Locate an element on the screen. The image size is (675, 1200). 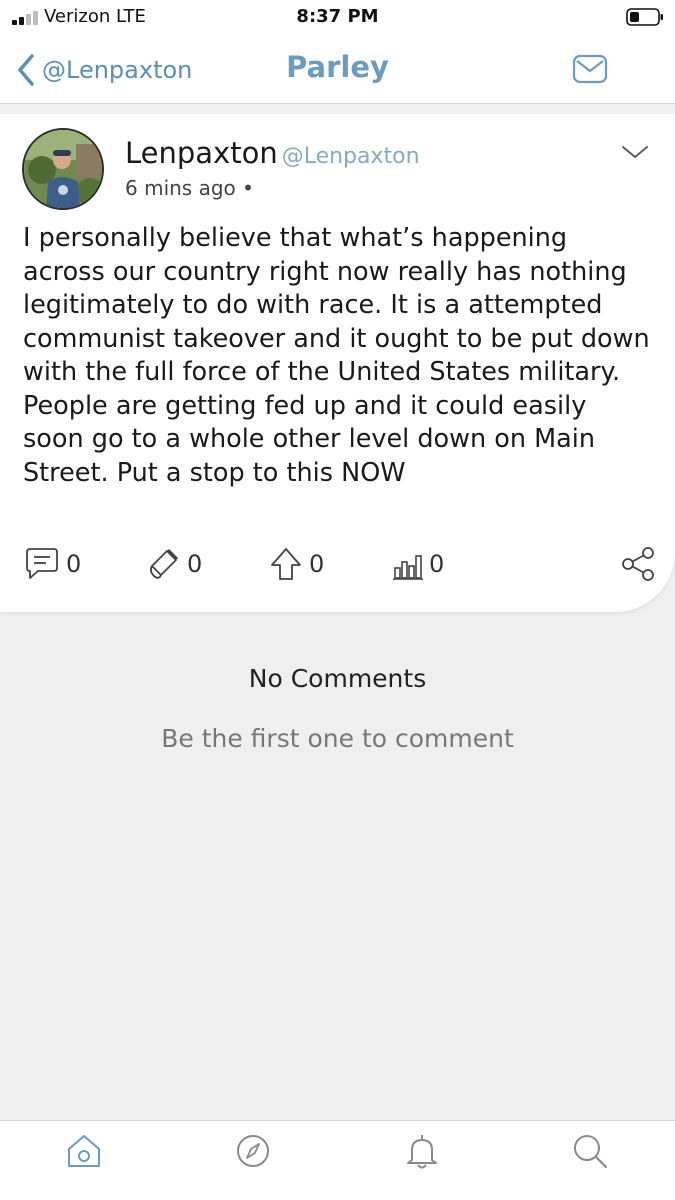
comment-button: 0 is located at coordinates (52, 564).